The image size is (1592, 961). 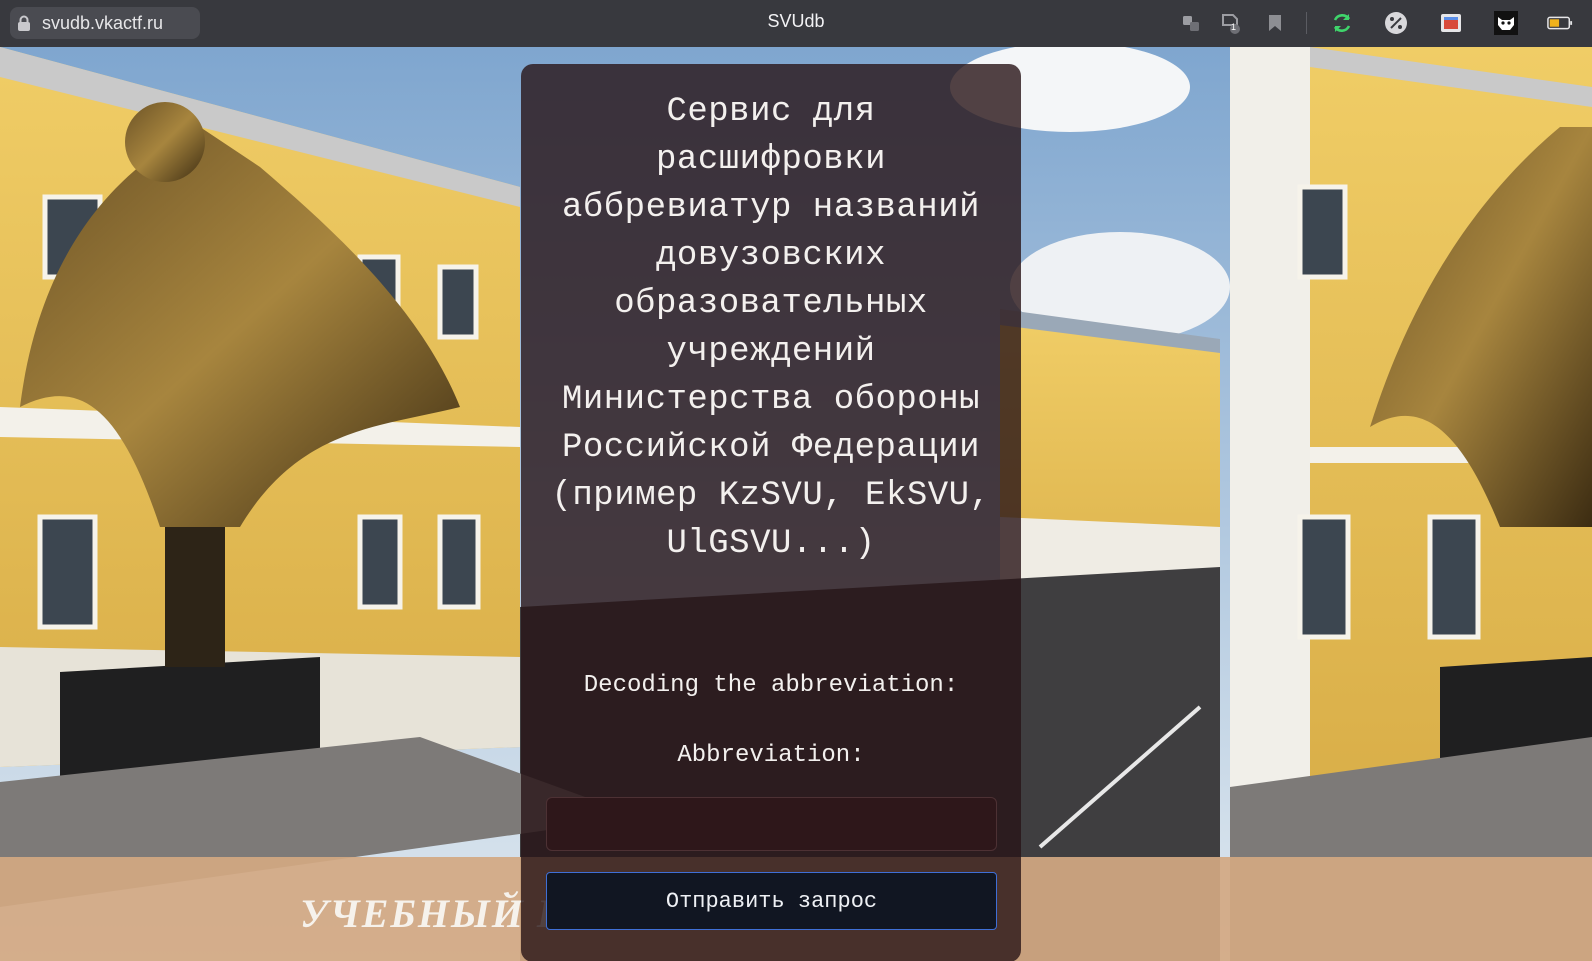 What do you see at coordinates (1396, 23) in the screenshot?
I see `discount-icon` at bounding box center [1396, 23].